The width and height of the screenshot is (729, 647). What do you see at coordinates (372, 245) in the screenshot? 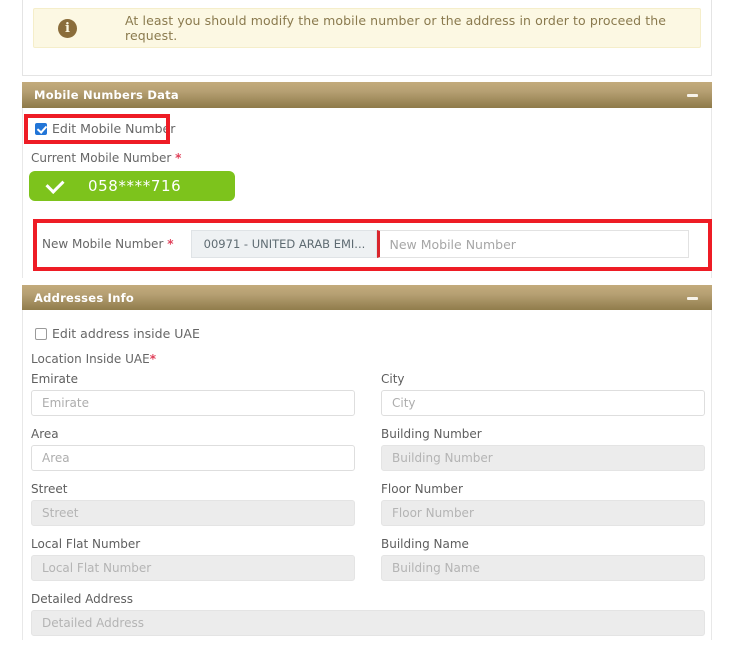
I see `highlight-new-mobile-row` at bounding box center [372, 245].